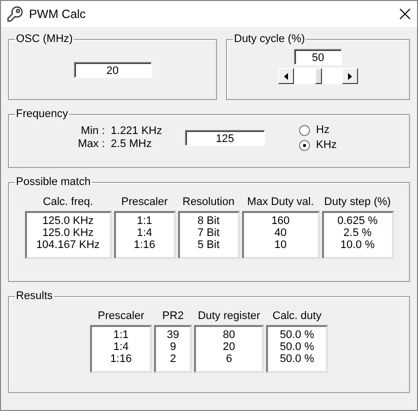 Image resolution: width=418 pixels, height=411 pixels. What do you see at coordinates (208, 233) in the screenshot?
I see `table-cell: 7 Bit` at bounding box center [208, 233].